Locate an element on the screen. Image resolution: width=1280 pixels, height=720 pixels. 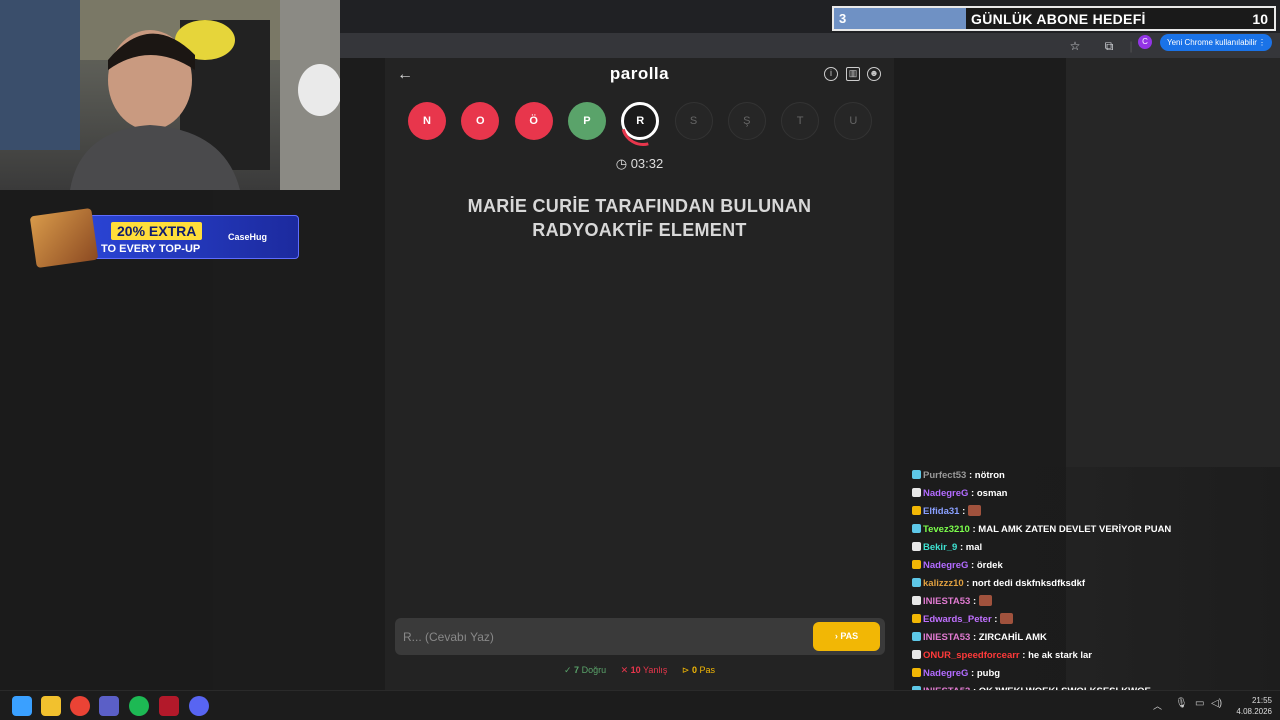
chat-message: Bekir_9 : mal is located at coordinates (947, 548).